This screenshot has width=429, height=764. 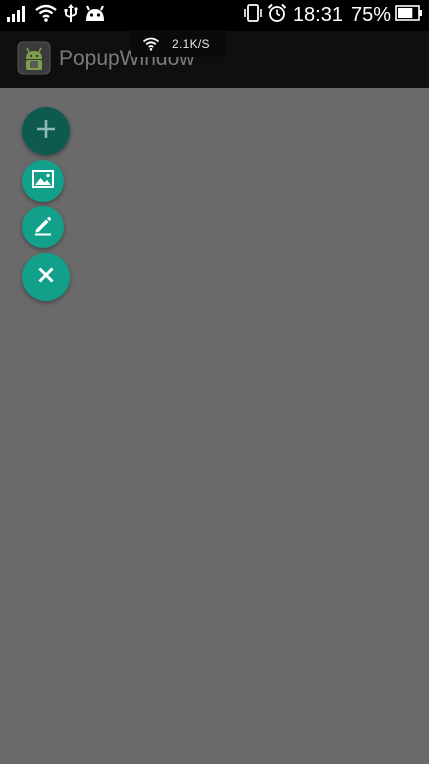 I want to click on network-speed-text: 2.1K/S, so click(x=191, y=43).